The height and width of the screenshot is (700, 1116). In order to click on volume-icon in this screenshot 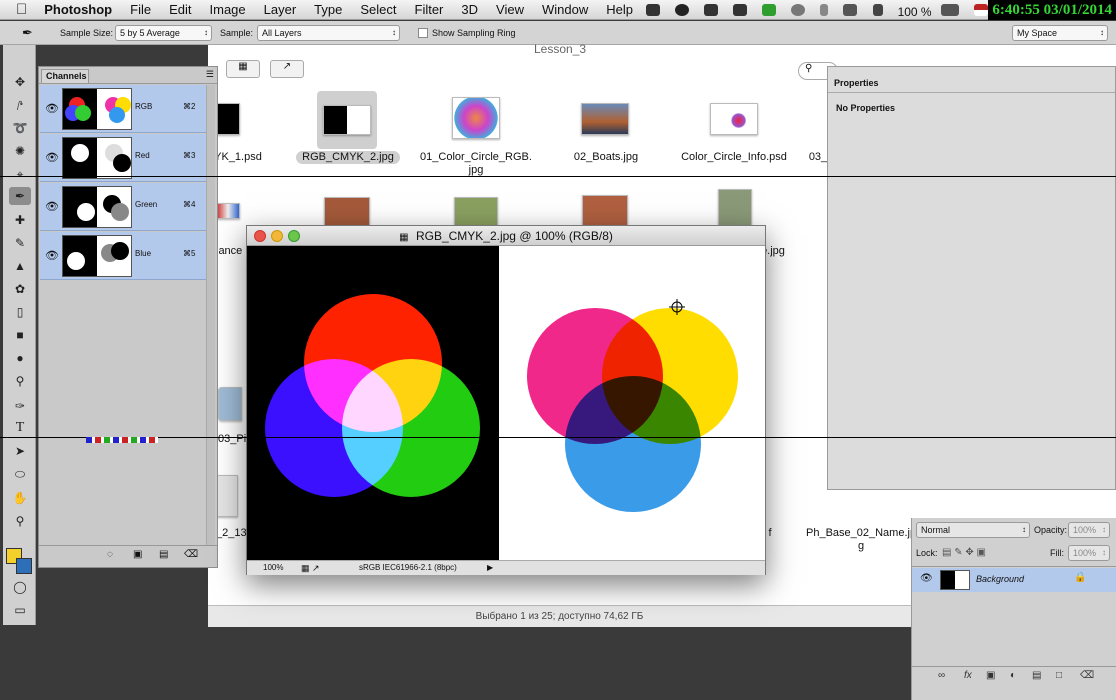, I will do `click(877, 10)`.